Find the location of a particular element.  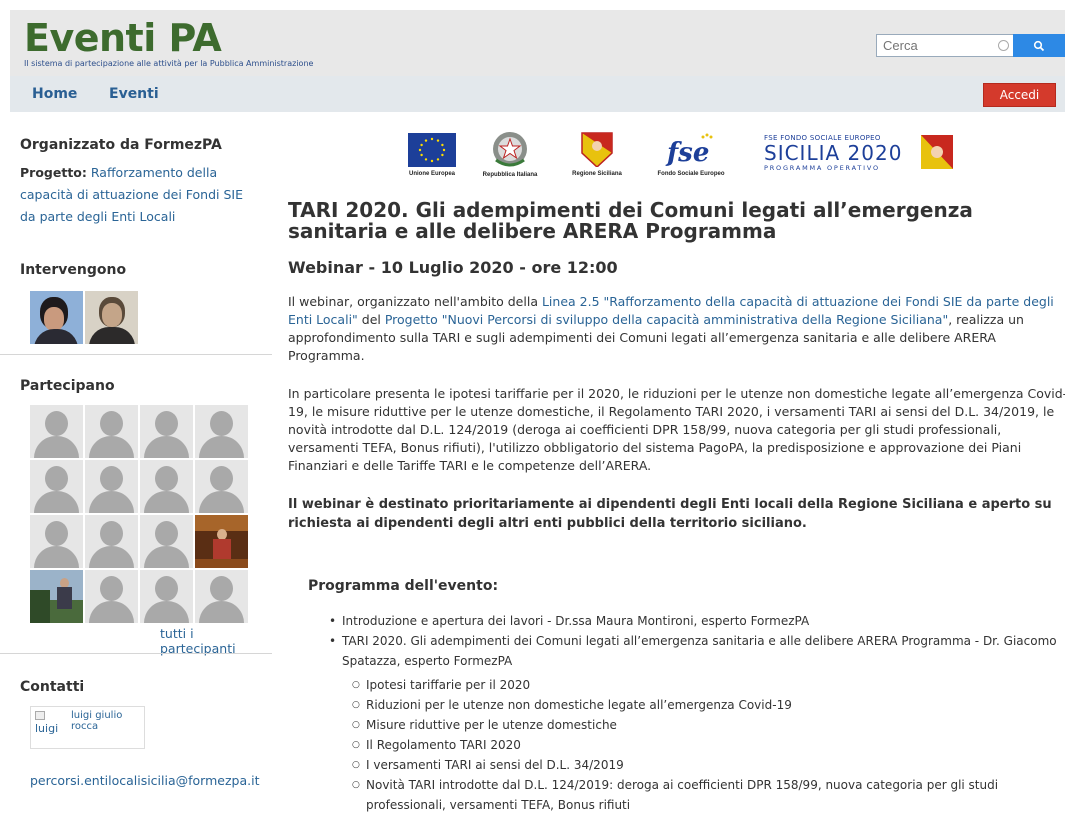

site-title: Eventi PA is located at coordinates (123, 38).